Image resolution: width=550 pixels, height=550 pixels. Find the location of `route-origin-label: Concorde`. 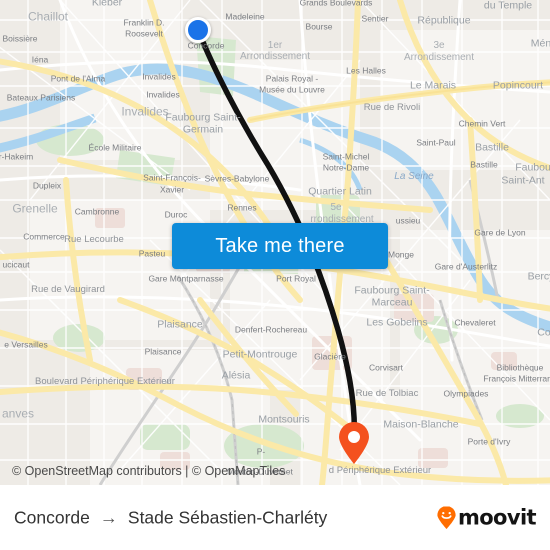

route-origin-label: Concorde is located at coordinates (52, 517).